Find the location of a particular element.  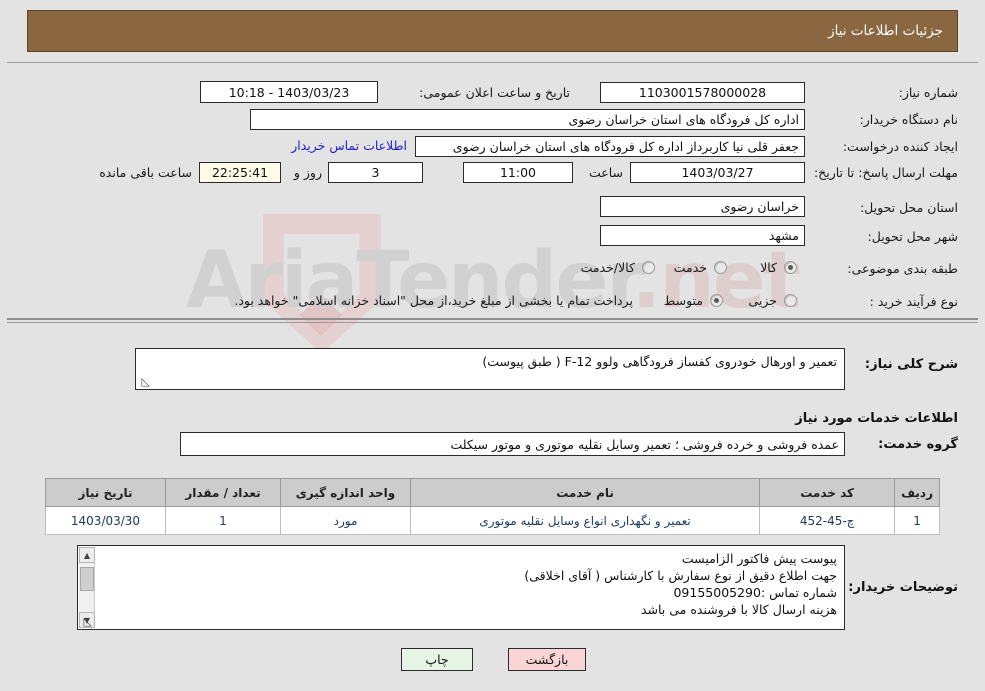

category-radio-khedmat-label: خدمت is located at coordinates (690, 267).